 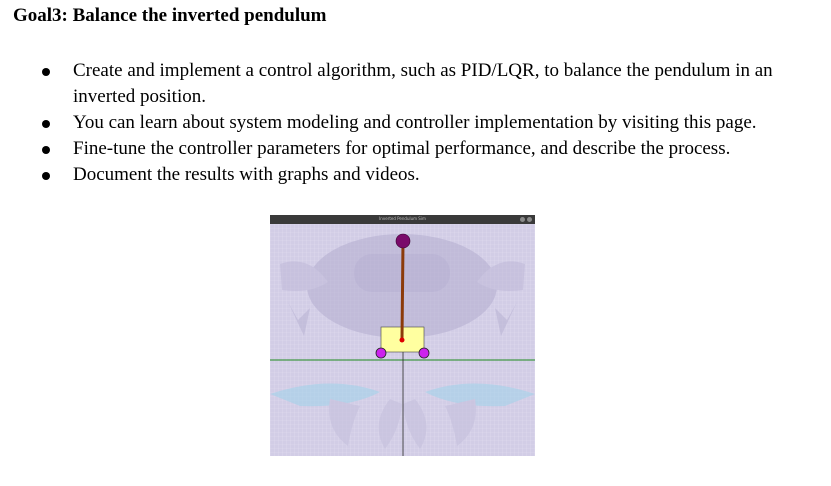 I want to click on goal-heading: Goal3: Balance the inverted pendulum, so click(x=170, y=15).